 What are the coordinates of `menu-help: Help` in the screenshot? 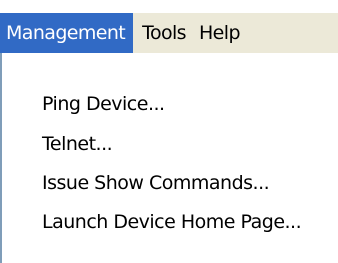 It's located at (219, 33).